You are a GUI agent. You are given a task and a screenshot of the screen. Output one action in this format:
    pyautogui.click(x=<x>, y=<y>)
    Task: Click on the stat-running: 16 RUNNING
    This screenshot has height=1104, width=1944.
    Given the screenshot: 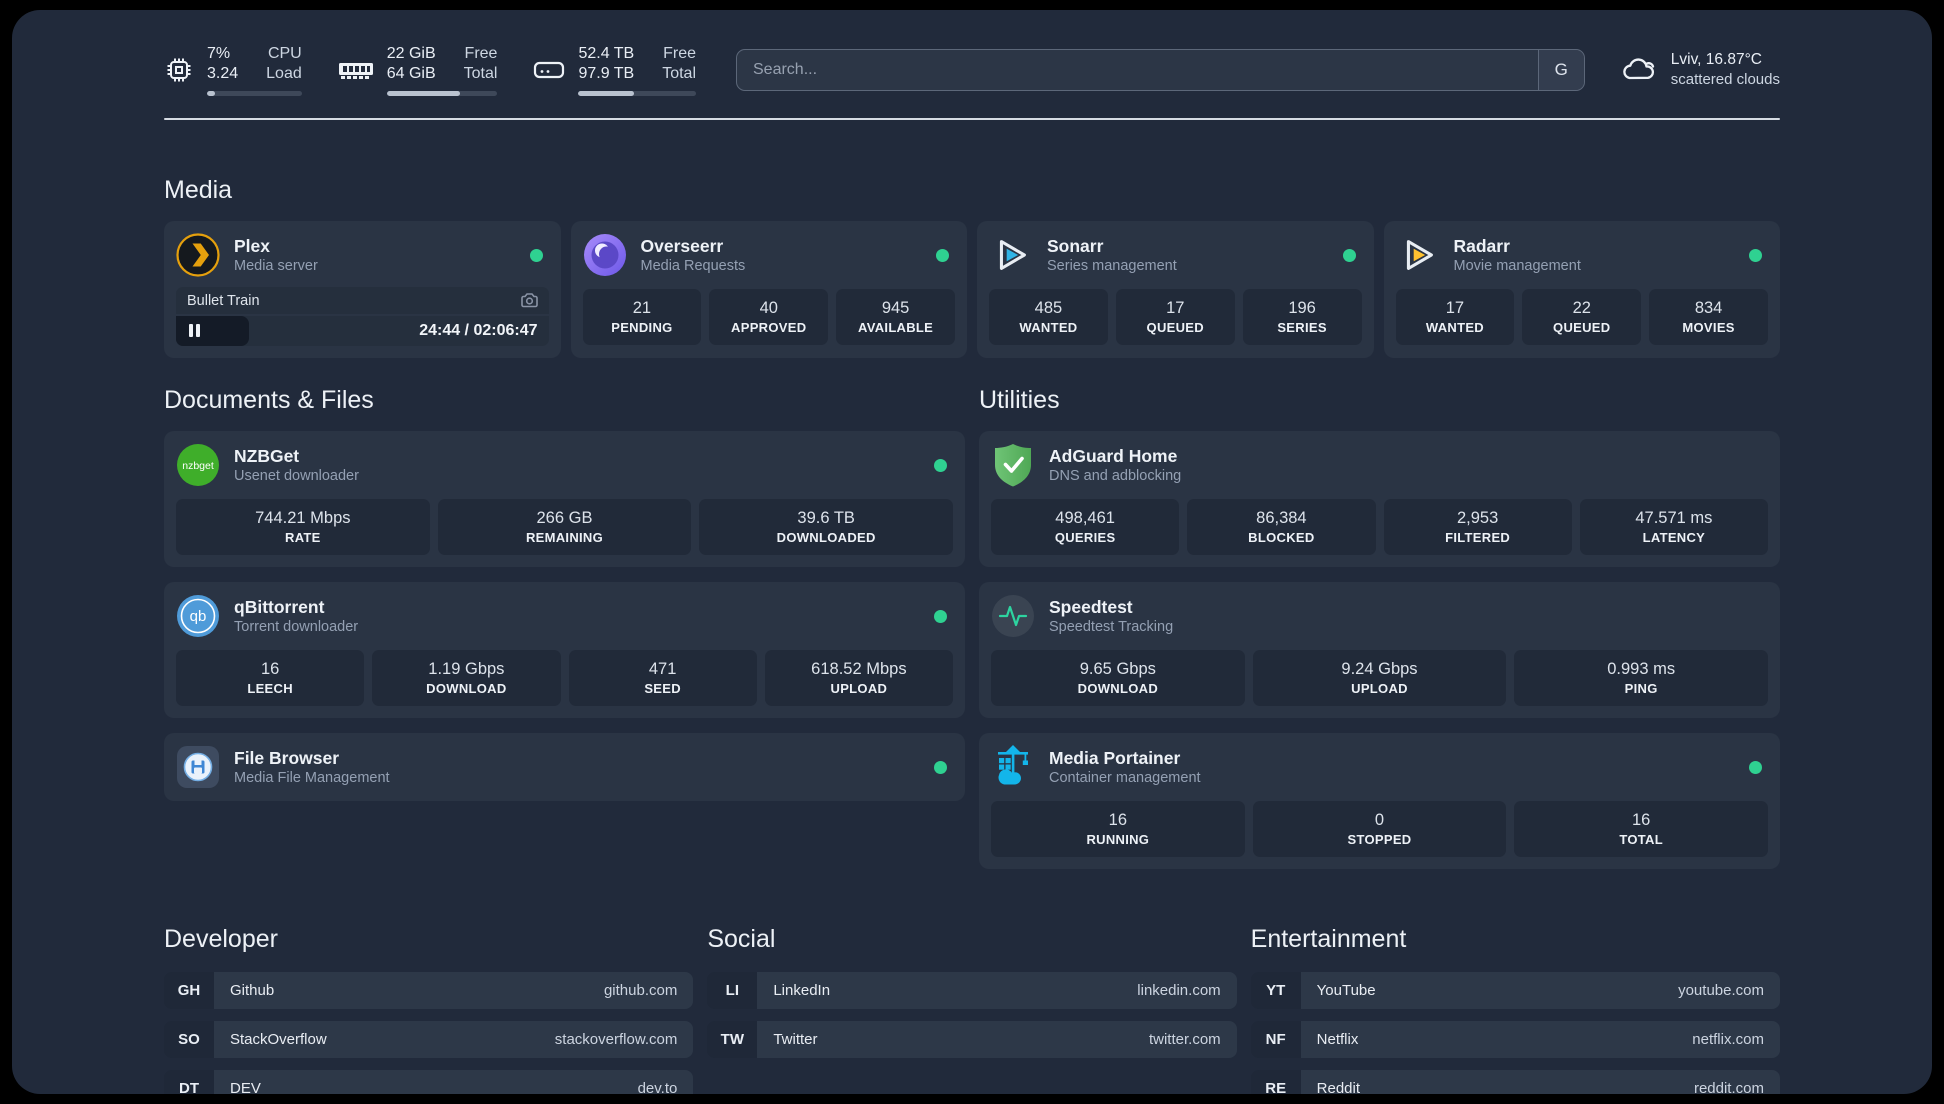 What is the action you would take?
    pyautogui.click(x=1118, y=829)
    